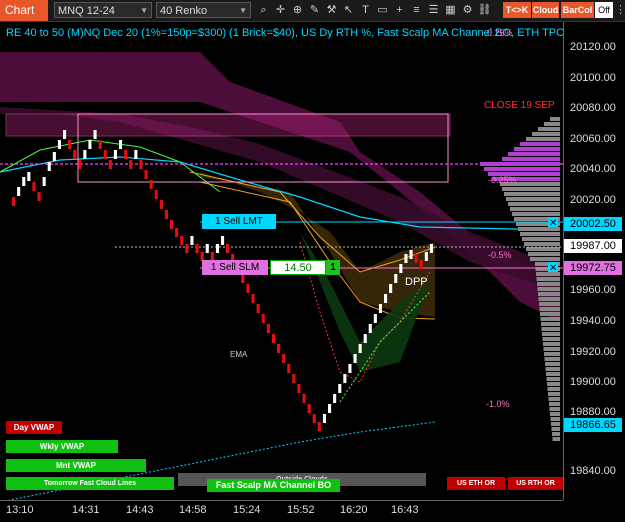  Describe the element at coordinates (354, 510) in the screenshot. I see `time-tick: 16:20` at that location.